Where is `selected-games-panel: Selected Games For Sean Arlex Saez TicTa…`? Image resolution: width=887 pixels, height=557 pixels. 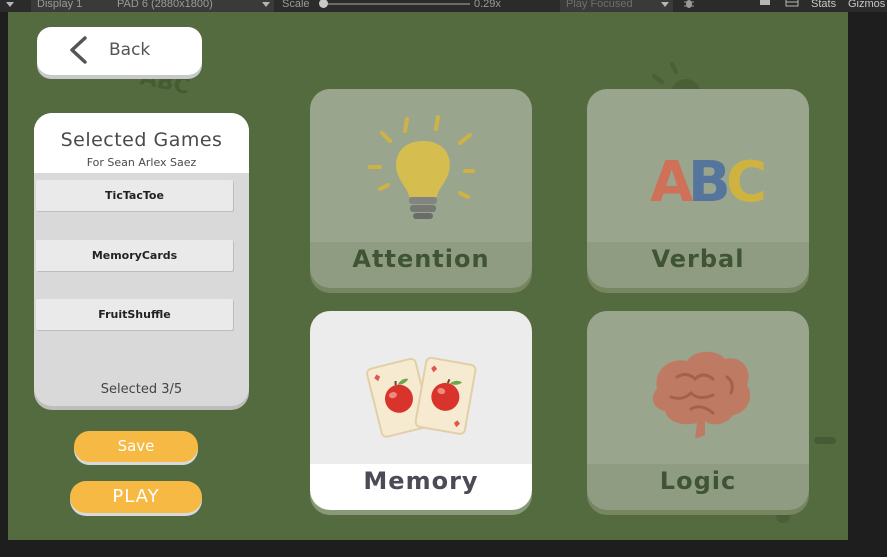
selected-games-panel: Selected Games For Sean Arlex Saez TicTa… is located at coordinates (141, 259).